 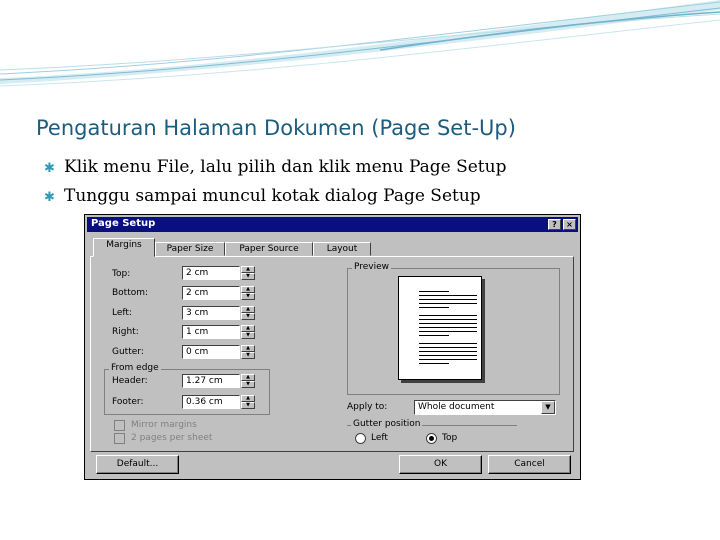 What do you see at coordinates (122, 313) in the screenshot?
I see `left-label: Left:` at bounding box center [122, 313].